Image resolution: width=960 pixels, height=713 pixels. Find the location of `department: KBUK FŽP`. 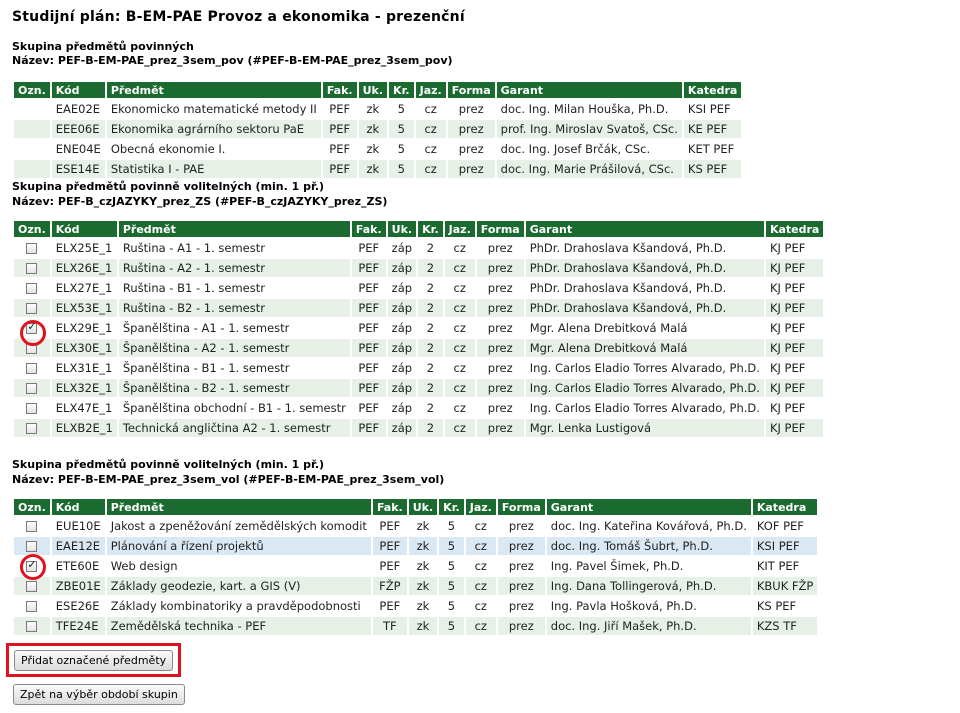

department: KBUK FŽP is located at coordinates (785, 586).